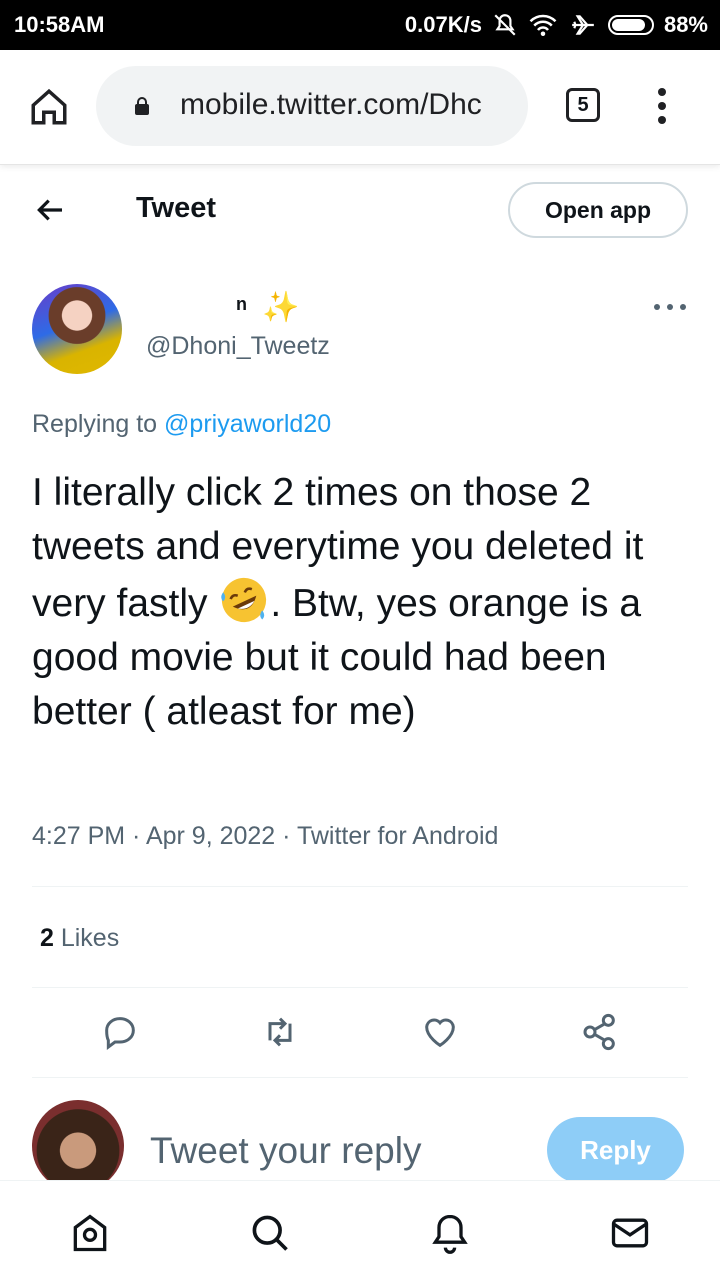 The height and width of the screenshot is (1281, 720). What do you see at coordinates (47, 938) in the screenshot?
I see `likes-number: 2` at bounding box center [47, 938].